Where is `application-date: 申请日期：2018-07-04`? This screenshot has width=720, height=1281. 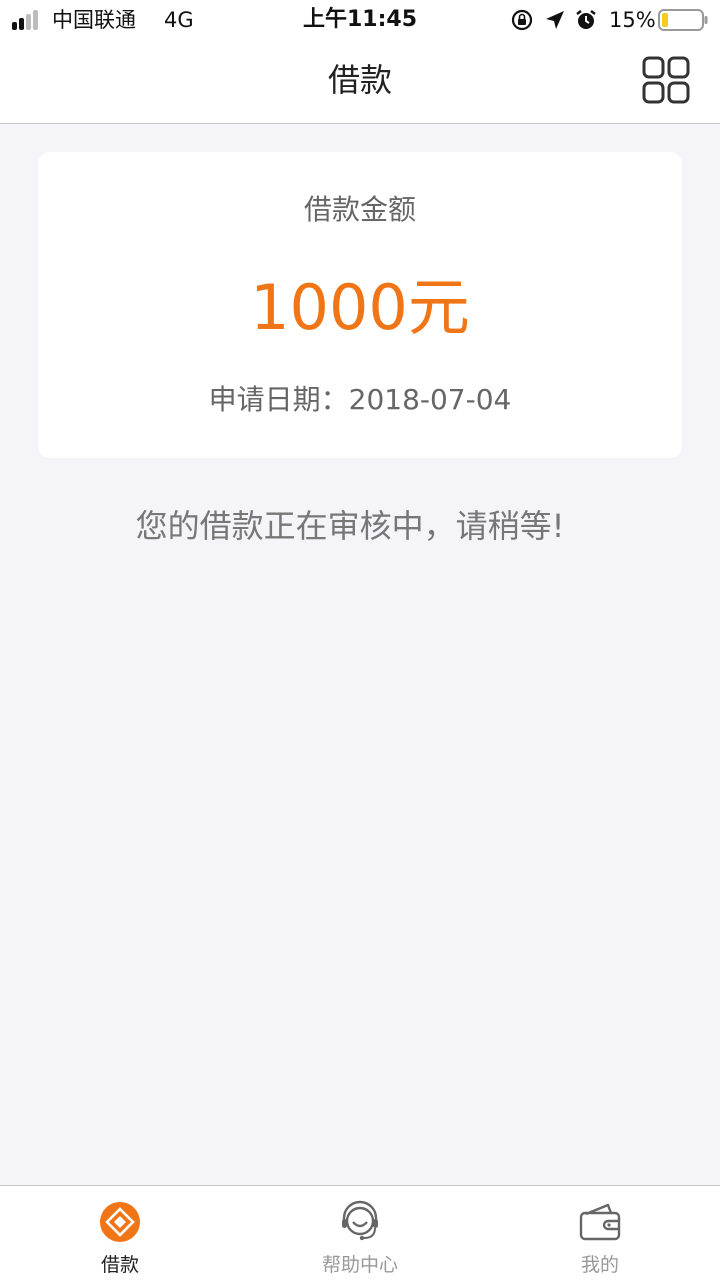 application-date: 申请日期：2018-07-04 is located at coordinates (360, 399).